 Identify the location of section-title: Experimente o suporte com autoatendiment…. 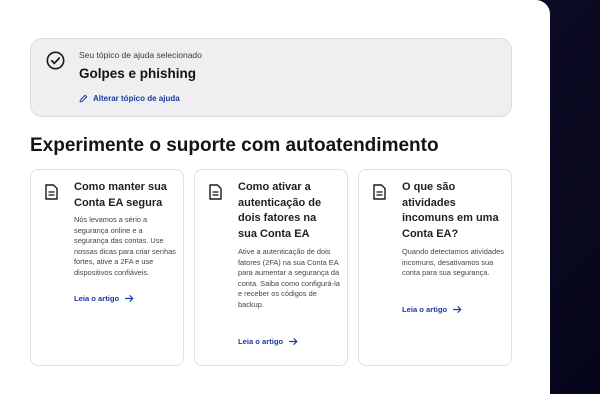
(234, 145).